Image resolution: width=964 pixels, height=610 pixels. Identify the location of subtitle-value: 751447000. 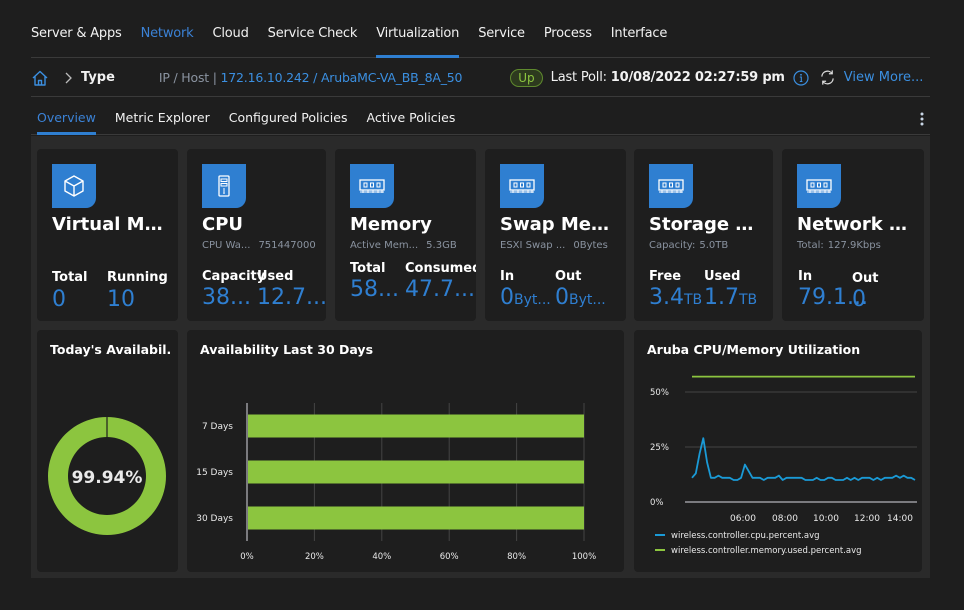
(287, 245).